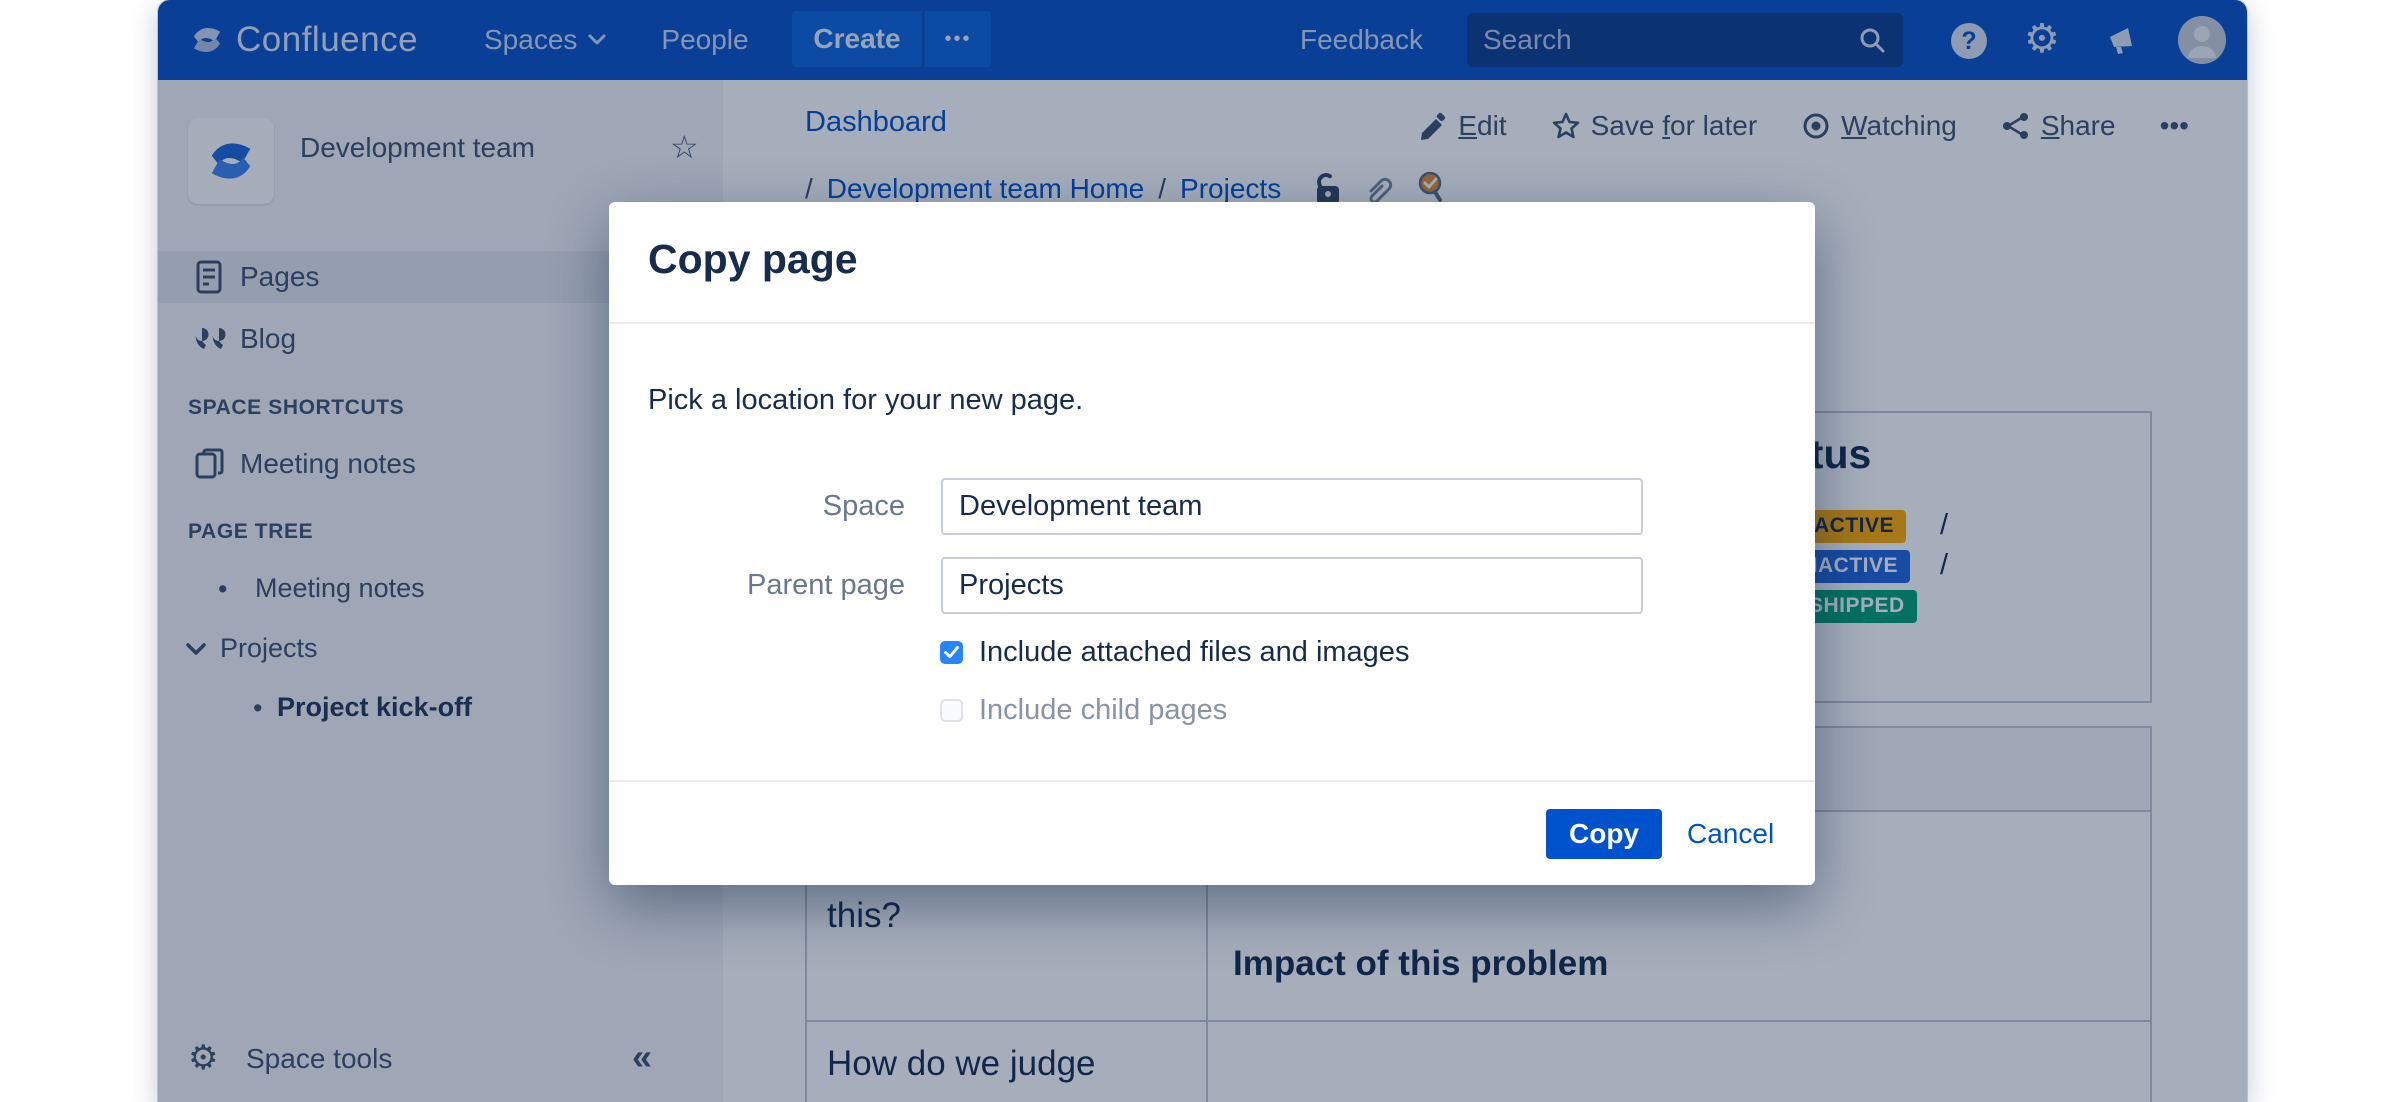  What do you see at coordinates (1730, 834) in the screenshot?
I see `cancel-link: Cancel` at bounding box center [1730, 834].